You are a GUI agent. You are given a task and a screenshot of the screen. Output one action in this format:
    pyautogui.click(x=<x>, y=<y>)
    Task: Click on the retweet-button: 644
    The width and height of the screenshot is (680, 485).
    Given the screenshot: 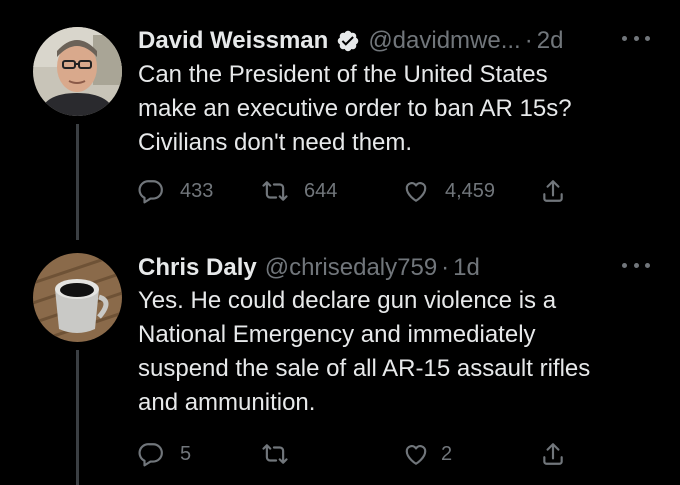 What is the action you would take?
    pyautogui.click(x=299, y=191)
    